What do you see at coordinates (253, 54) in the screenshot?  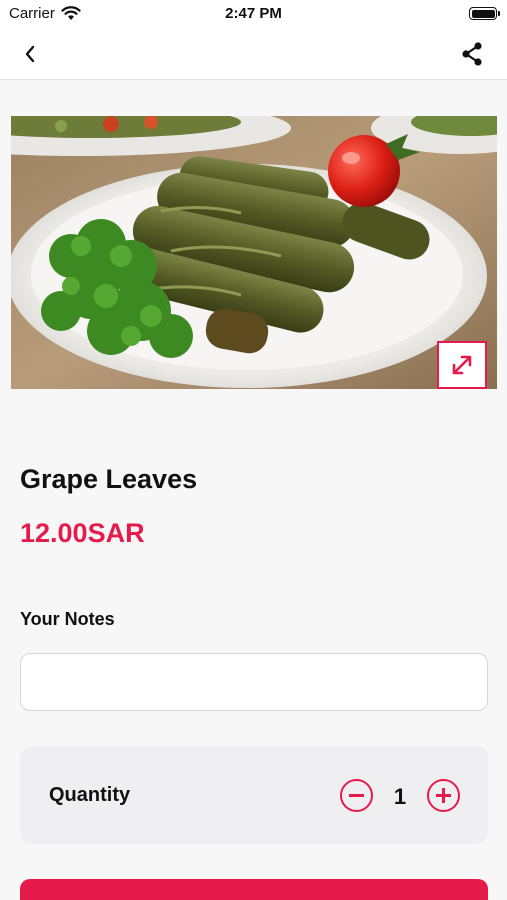 I see `navigation-bar` at bounding box center [253, 54].